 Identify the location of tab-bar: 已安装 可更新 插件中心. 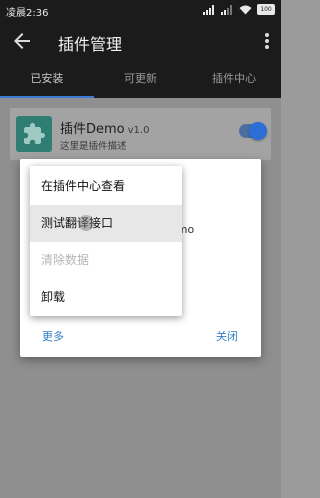
(140, 80).